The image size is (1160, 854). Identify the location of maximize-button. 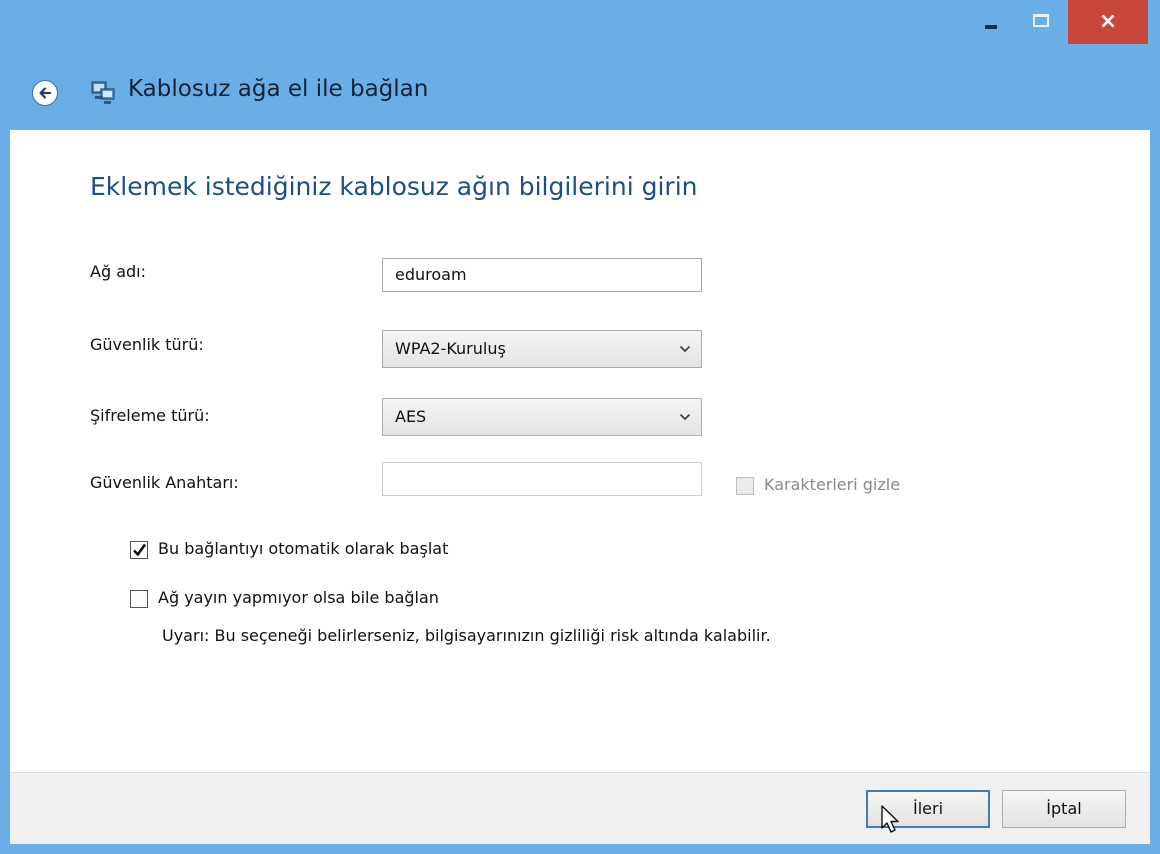
(1041, 20).